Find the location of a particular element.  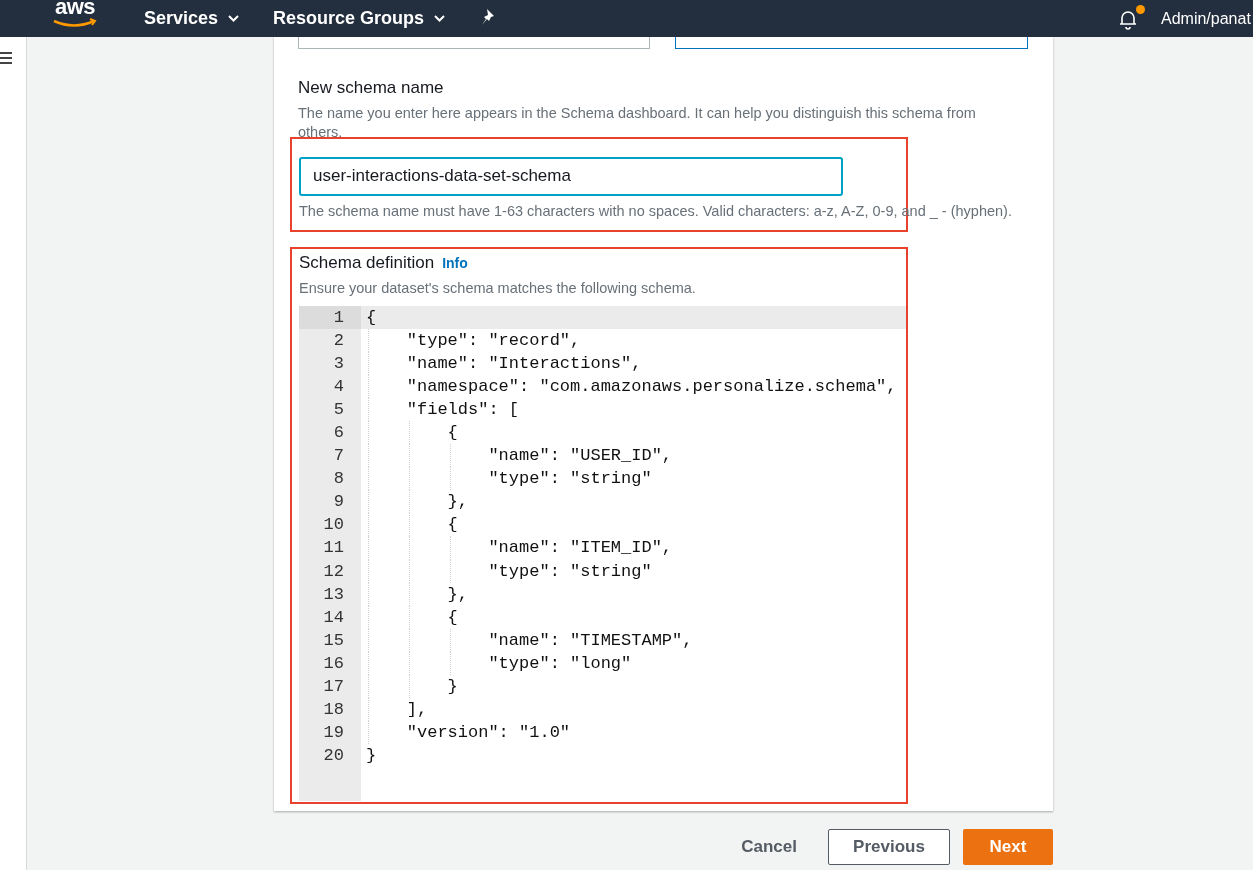

code-line: "name": "ITEM_ID", is located at coordinates (580, 548).